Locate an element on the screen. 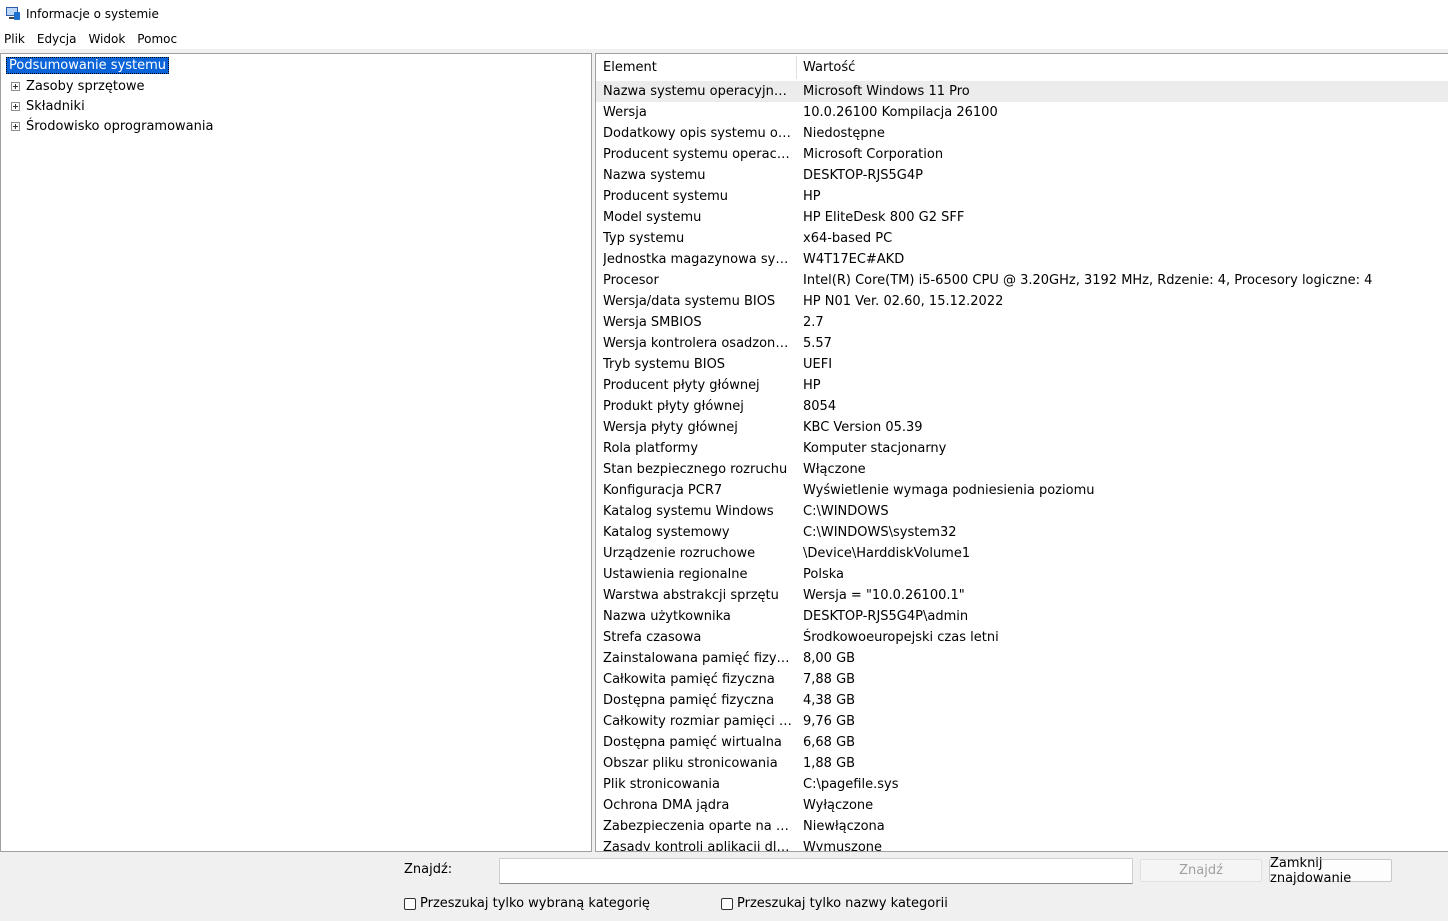  row-value-cell: Wyświetlenie wymaga podniesienia poziomu is located at coordinates (949, 490).